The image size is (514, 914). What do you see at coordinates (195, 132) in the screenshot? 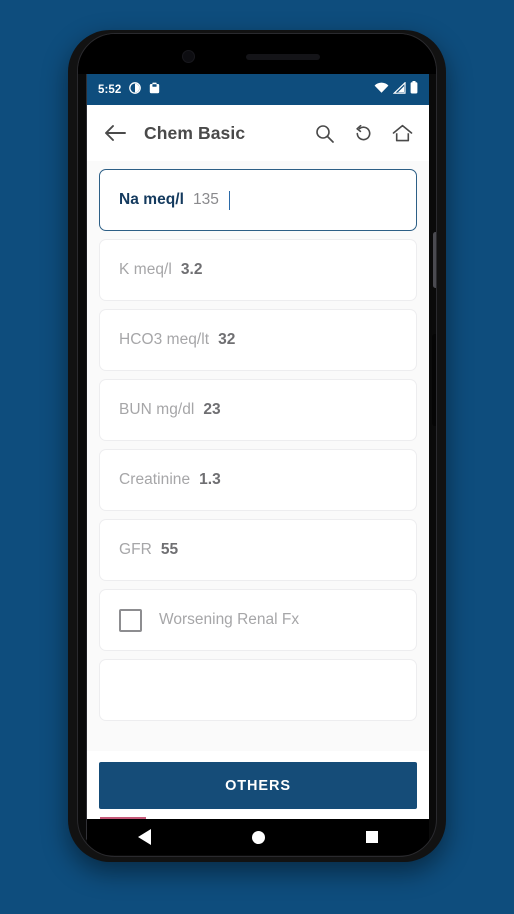
I see `page-title: Chem Basic` at bounding box center [195, 132].